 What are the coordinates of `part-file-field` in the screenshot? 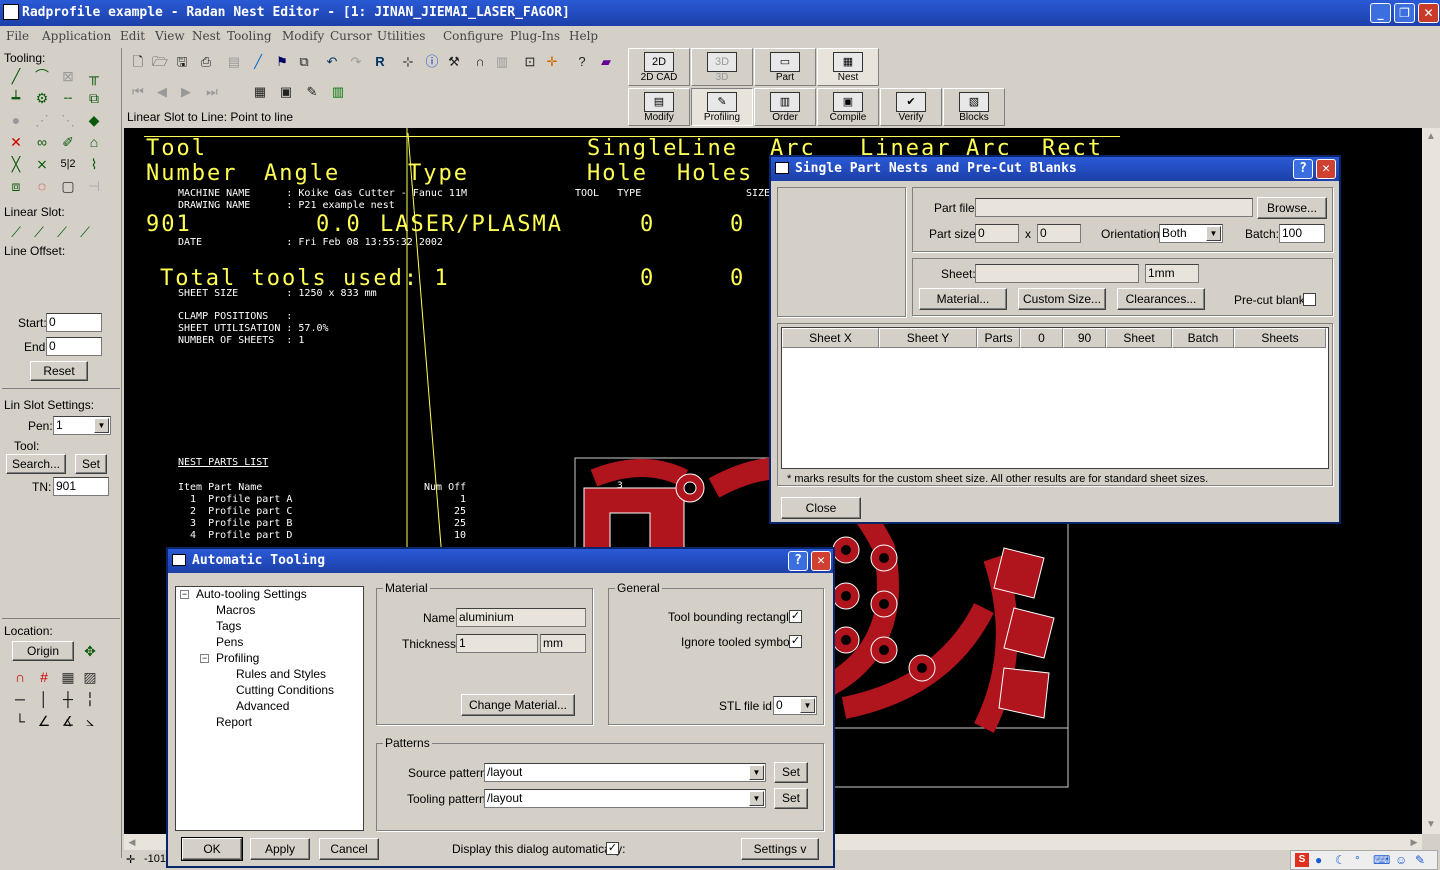 It's located at (1114, 207).